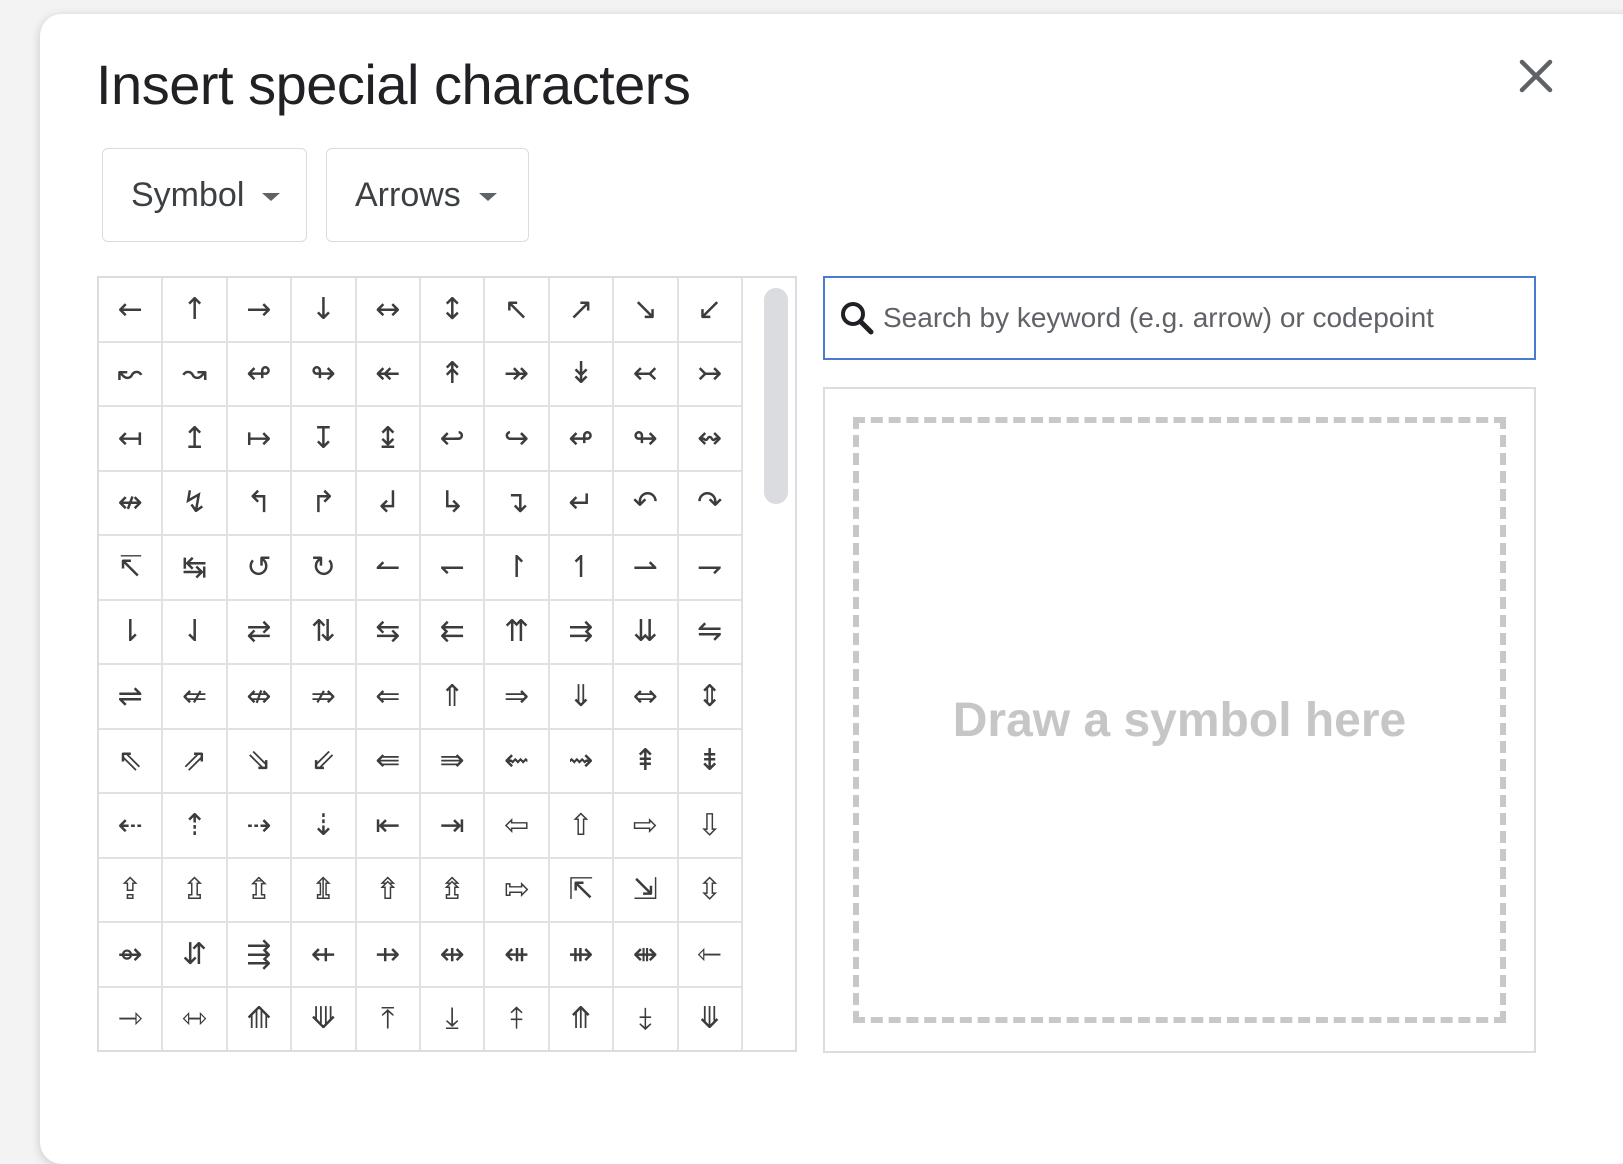 This screenshot has height=1164, width=1623. Describe the element at coordinates (710, 503) in the screenshot. I see `character-cell: ↷` at that location.